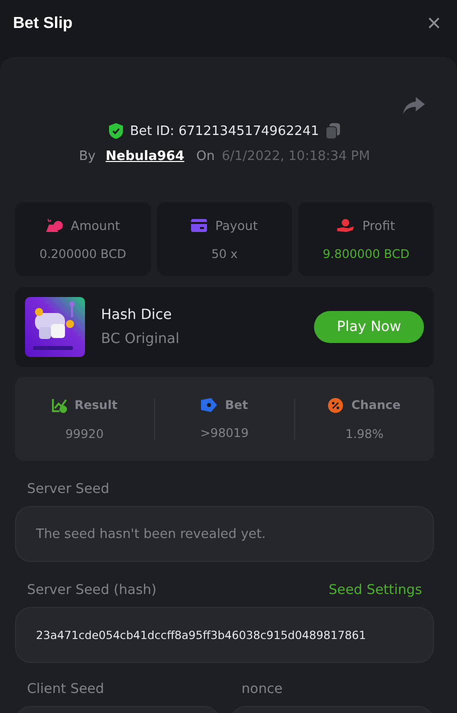 This screenshot has height=713, width=457. Describe the element at coordinates (224, 433) in the screenshot. I see `detail-value: >98019` at that location.